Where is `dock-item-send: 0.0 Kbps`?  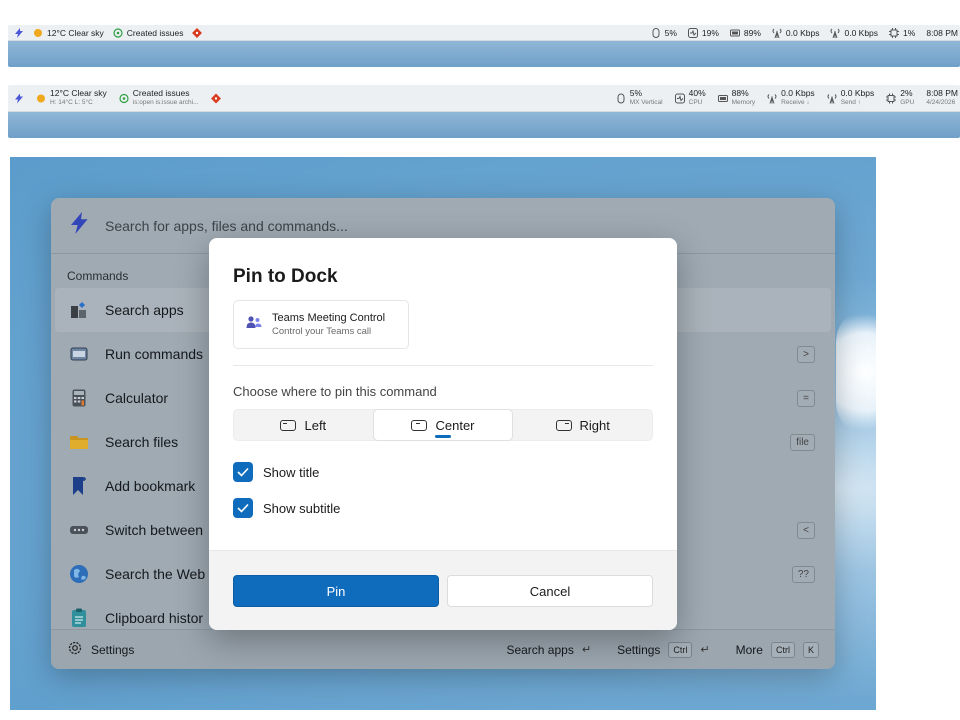
dock-item-send: 0.0 Kbps is located at coordinates (854, 33).